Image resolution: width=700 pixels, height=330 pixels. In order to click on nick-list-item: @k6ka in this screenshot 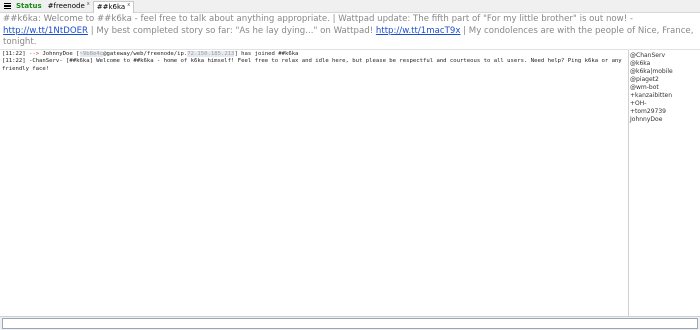, I will do `click(665, 64)`.